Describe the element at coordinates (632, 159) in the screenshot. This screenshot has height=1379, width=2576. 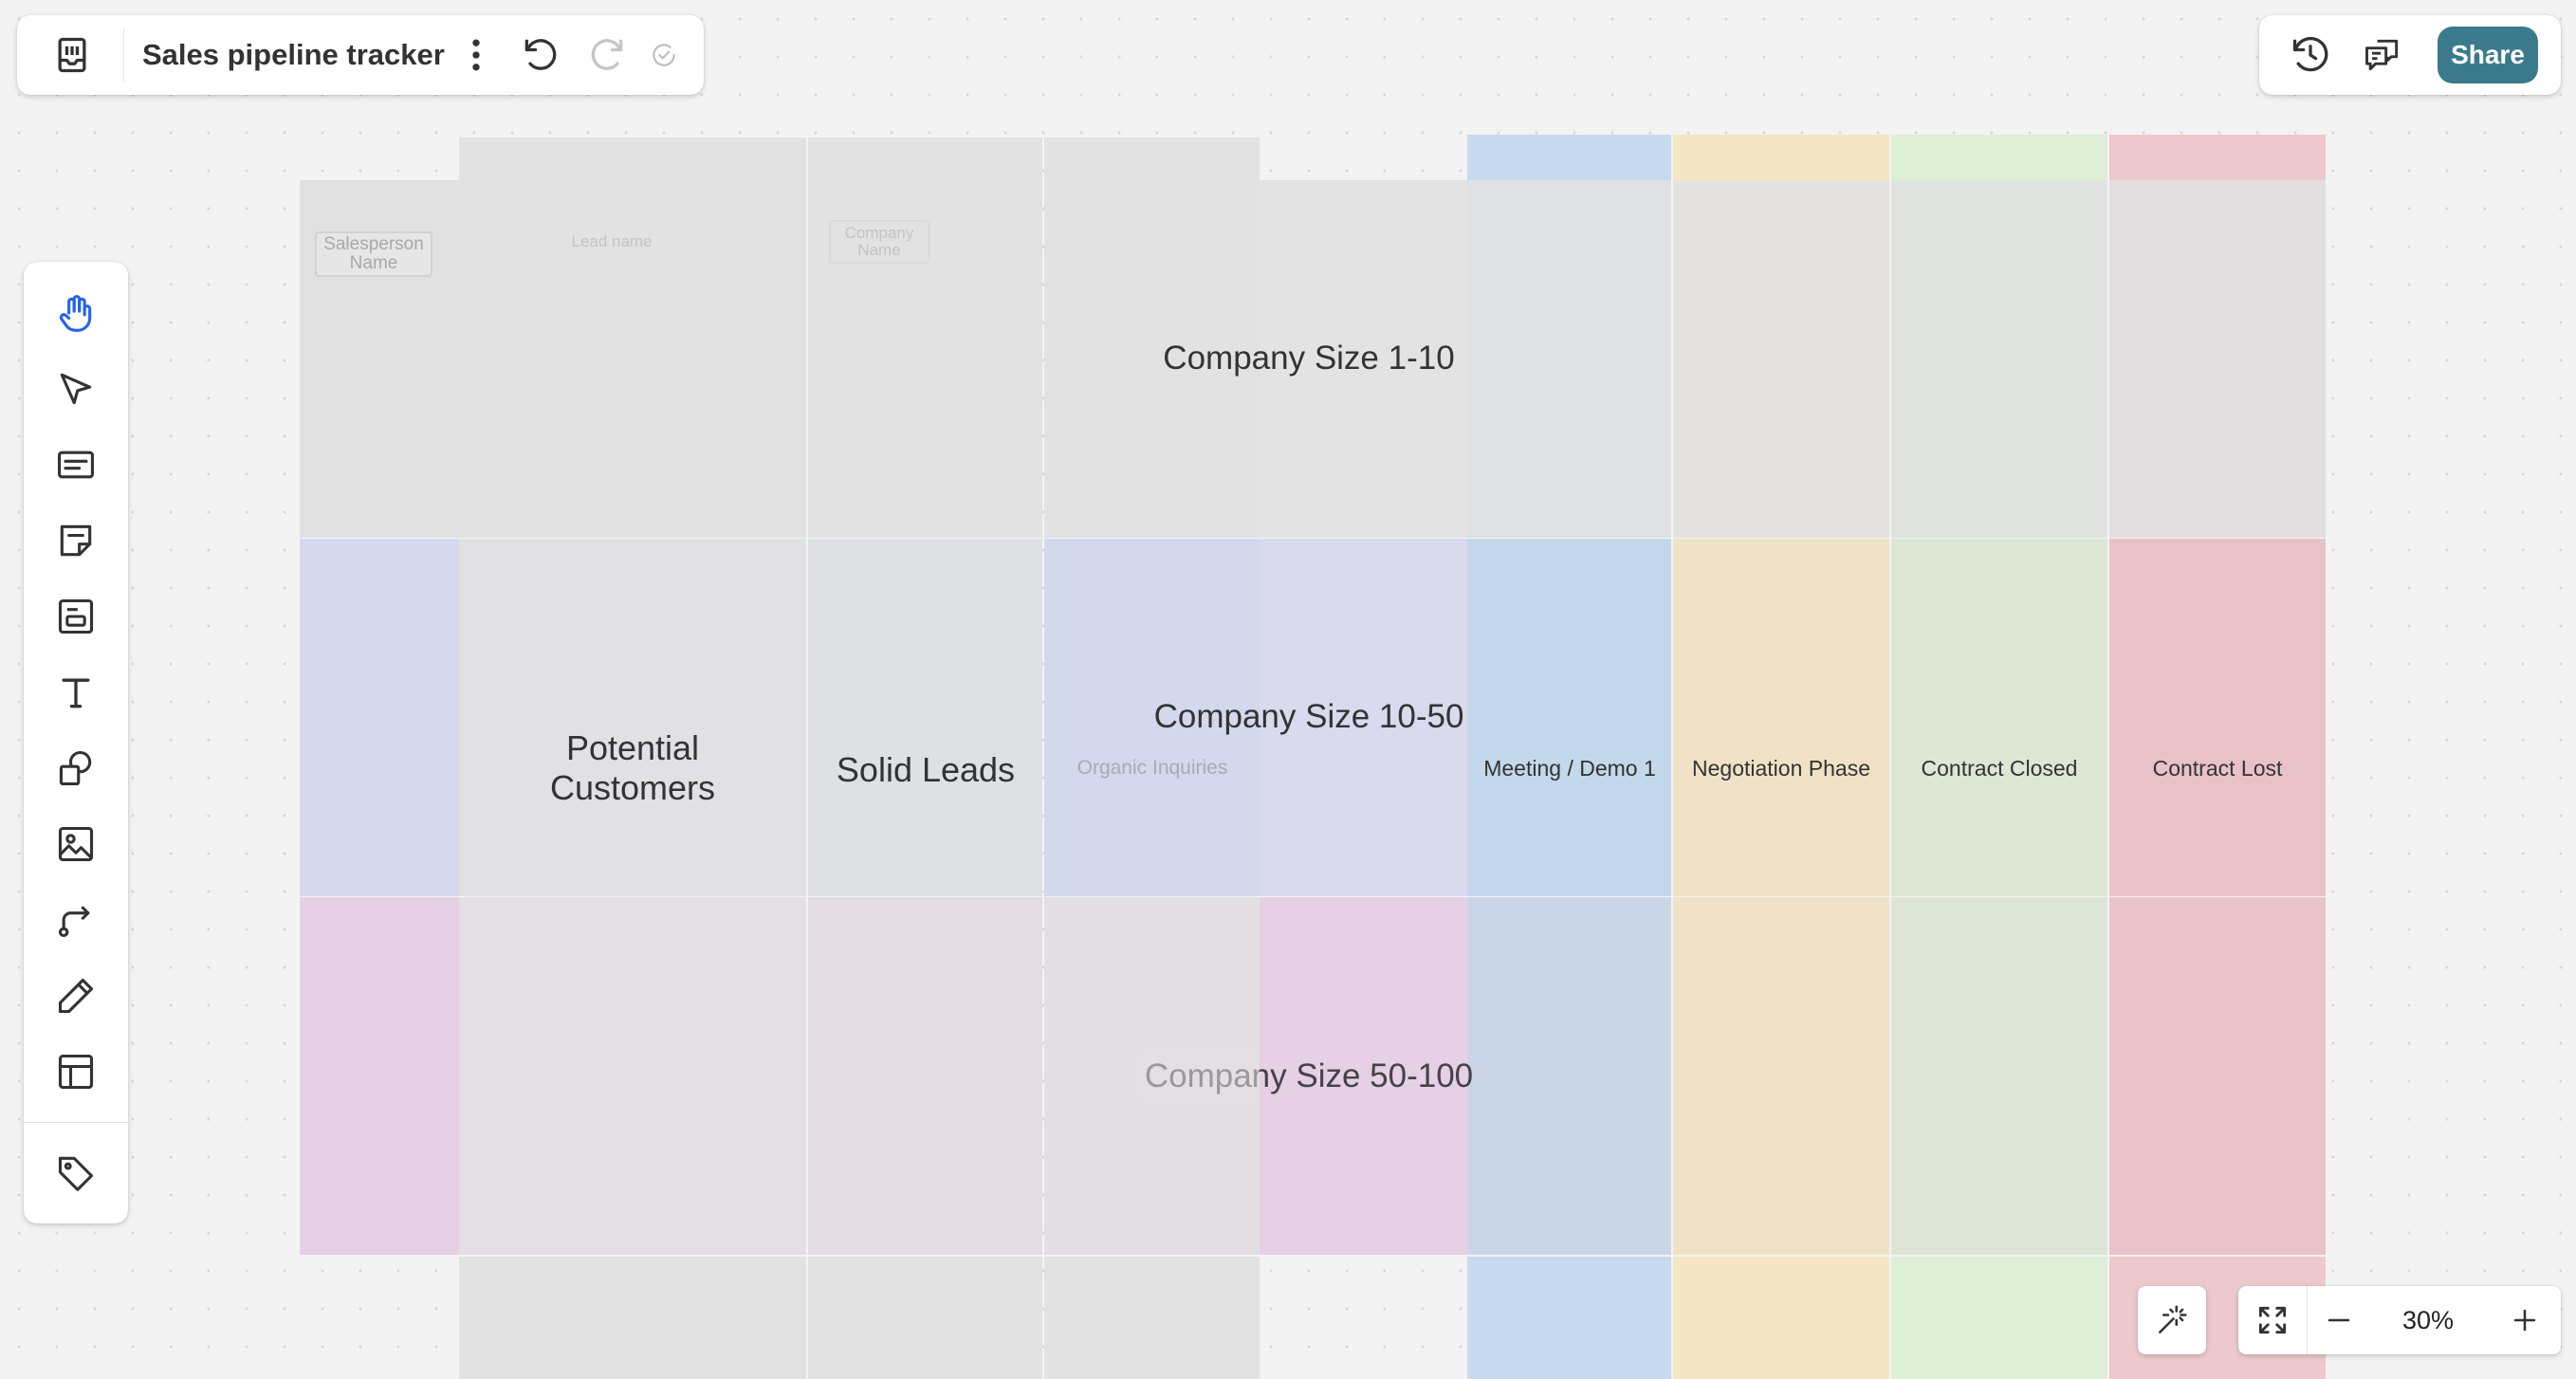
I see `column-header-lead` at that location.